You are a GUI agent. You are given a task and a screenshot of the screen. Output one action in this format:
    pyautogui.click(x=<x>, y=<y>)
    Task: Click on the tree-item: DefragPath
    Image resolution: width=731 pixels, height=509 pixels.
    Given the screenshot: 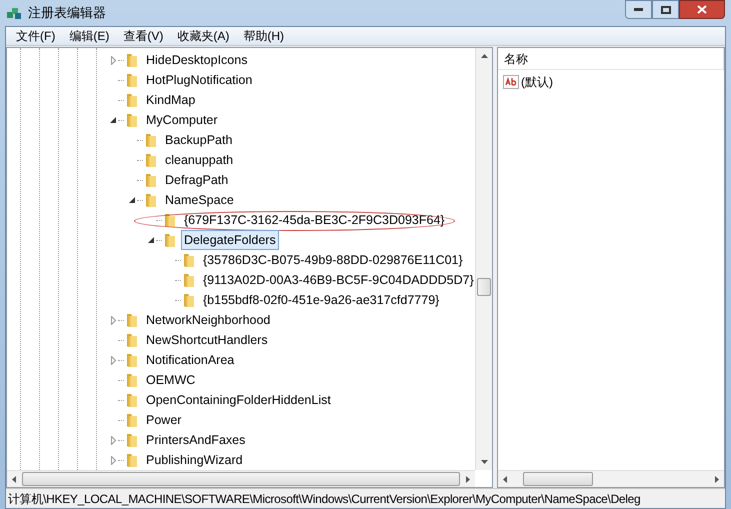 What is the action you would take?
    pyautogui.click(x=197, y=180)
    